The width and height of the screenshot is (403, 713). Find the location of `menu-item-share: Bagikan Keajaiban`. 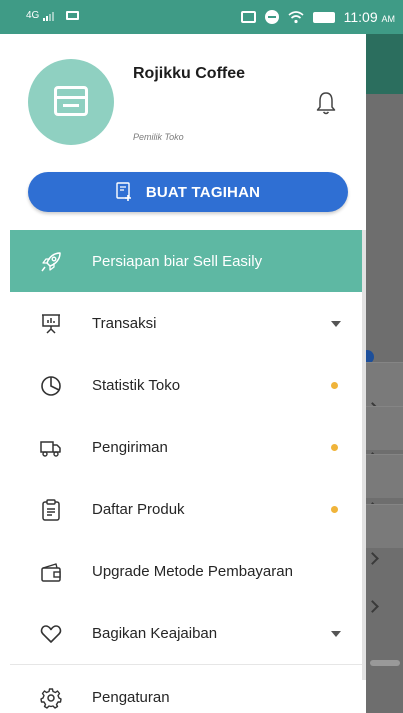

menu-item-share: Bagikan Keajaiban is located at coordinates (186, 633).